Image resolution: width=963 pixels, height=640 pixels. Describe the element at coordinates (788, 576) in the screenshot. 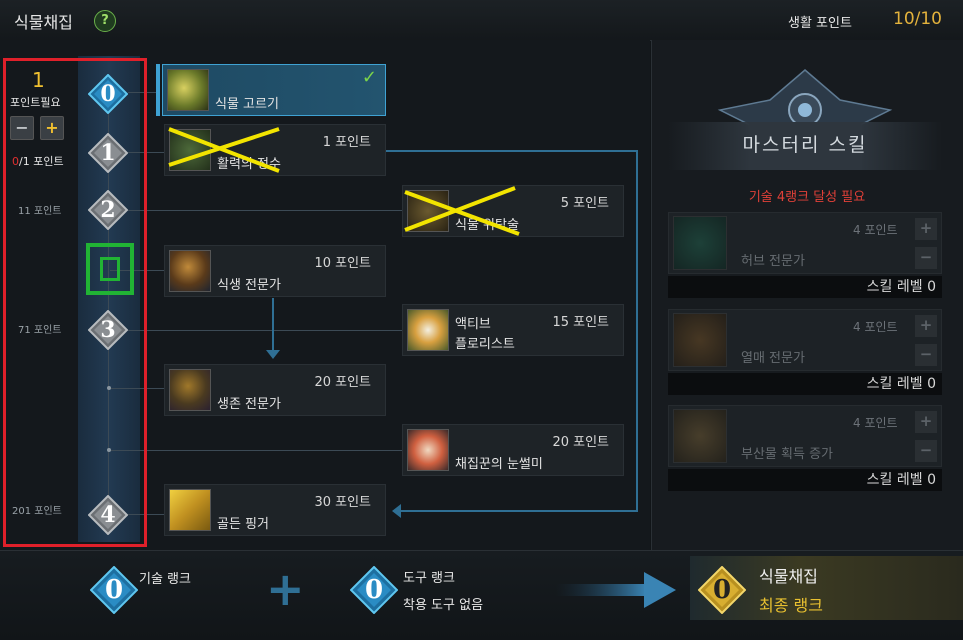

I see `final-rank-title: 식물채집` at that location.